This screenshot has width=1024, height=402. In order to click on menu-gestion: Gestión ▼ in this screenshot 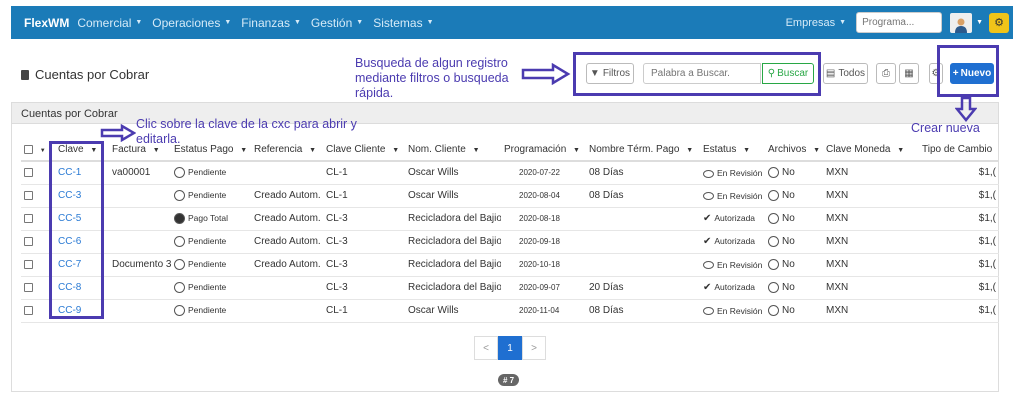, I will do `click(337, 23)`.